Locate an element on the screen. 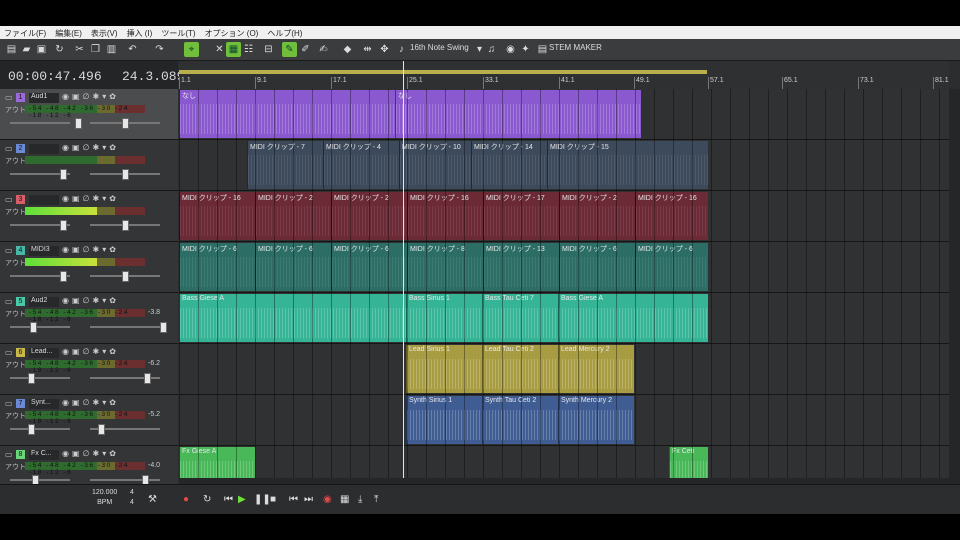 This screenshot has width=960, height=540. menu-file: ファイル(F) is located at coordinates (25, 32).